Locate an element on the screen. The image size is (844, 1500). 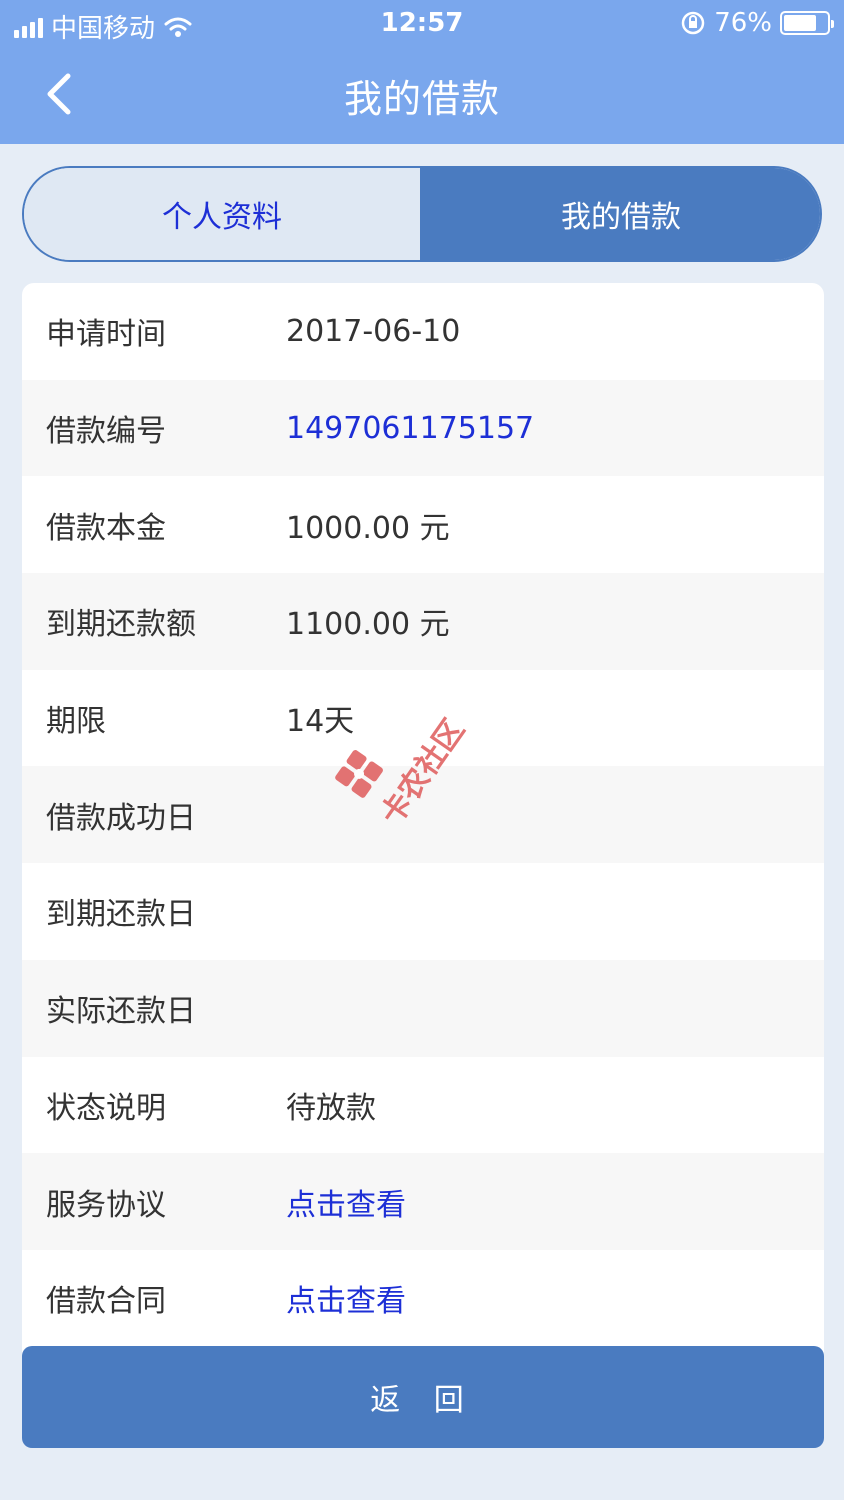
detail-value: 1000.00 元 is located at coordinates (368, 528).